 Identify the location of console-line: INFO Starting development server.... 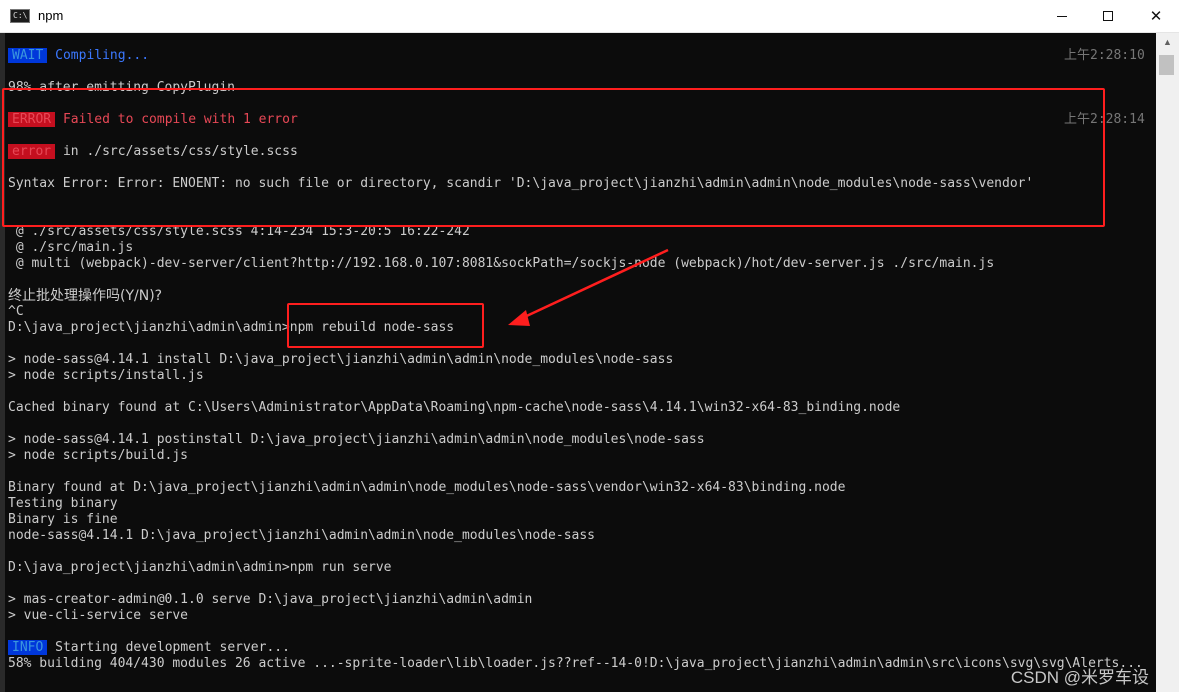
(149, 648).